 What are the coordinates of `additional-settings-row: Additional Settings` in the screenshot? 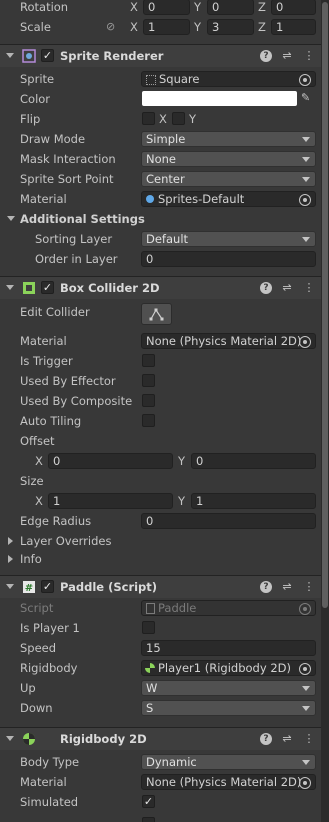 It's located at (160, 219).